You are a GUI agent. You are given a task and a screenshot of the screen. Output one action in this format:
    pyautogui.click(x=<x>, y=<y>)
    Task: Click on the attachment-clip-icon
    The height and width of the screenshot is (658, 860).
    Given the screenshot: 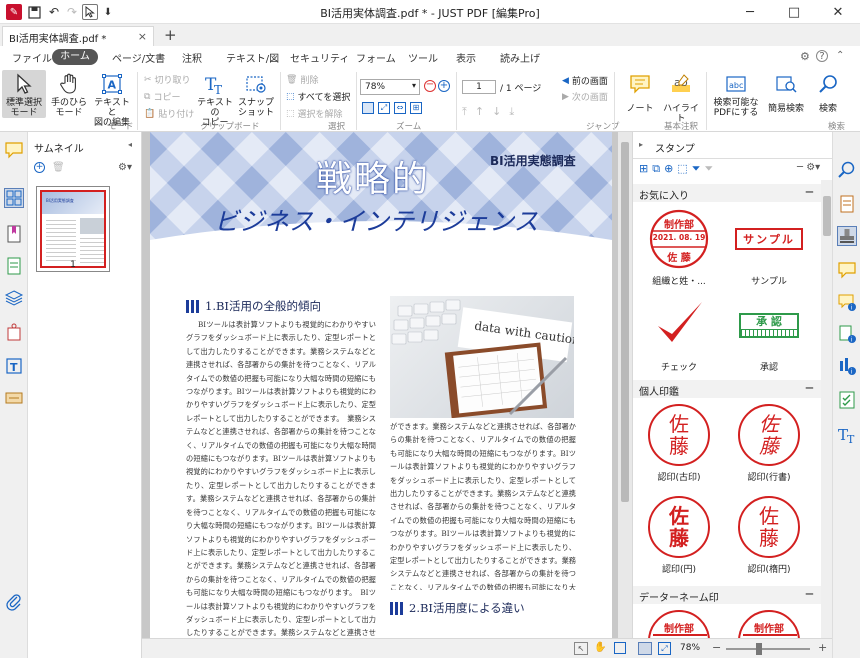 What is the action you would take?
    pyautogui.click(x=14, y=602)
    